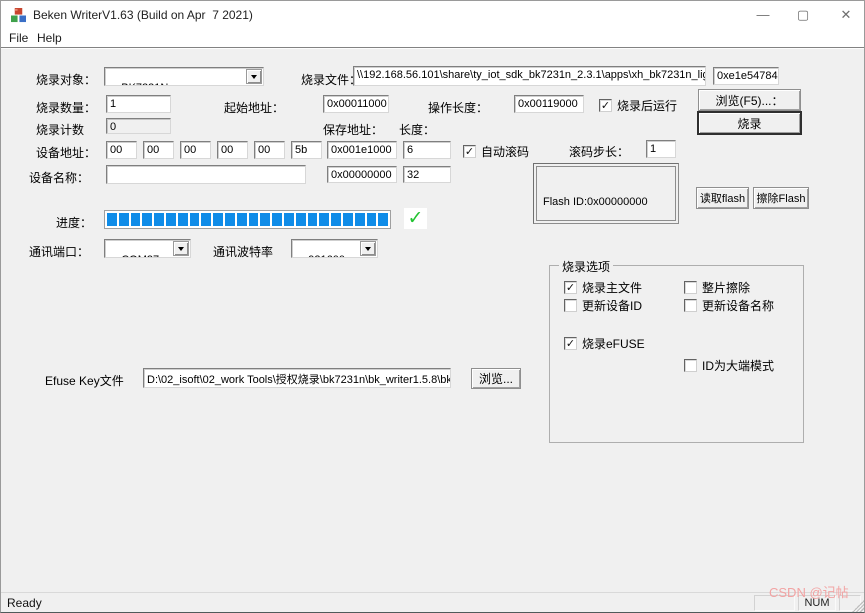 This screenshot has width=865, height=613. I want to click on status-bar: Ready NUM, so click(432, 602).